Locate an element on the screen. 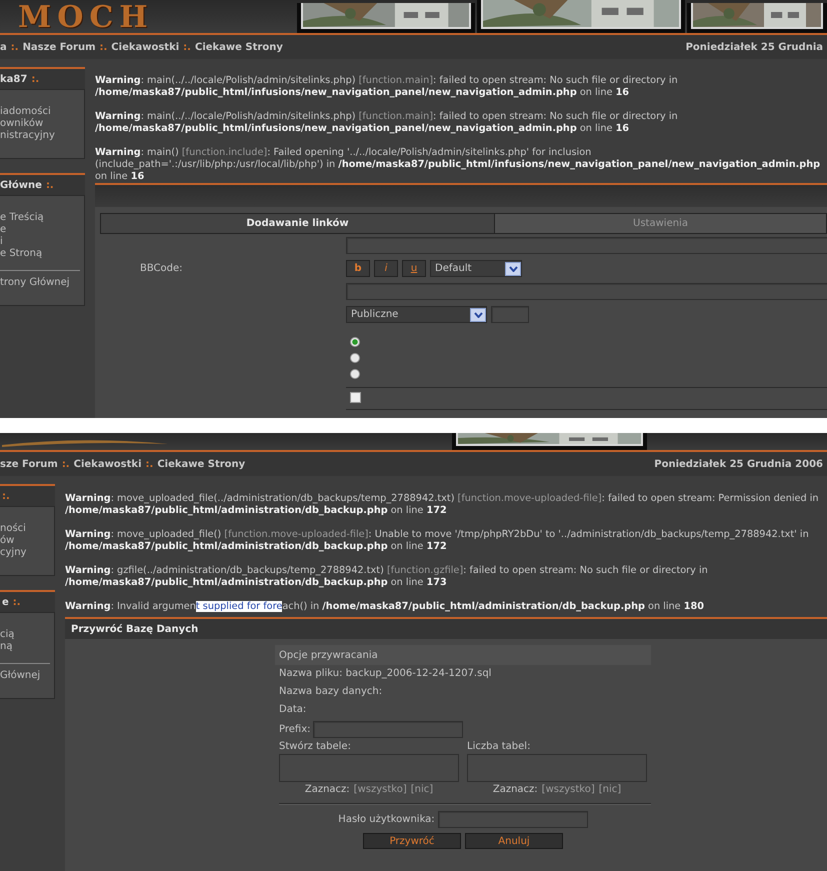 The width and height of the screenshot is (827, 871). warning-message: Warning: Invalid argument supplied for foreach() in /home/maska87/public_html/administration/db_backup.php on line 180 is located at coordinates (385, 607).